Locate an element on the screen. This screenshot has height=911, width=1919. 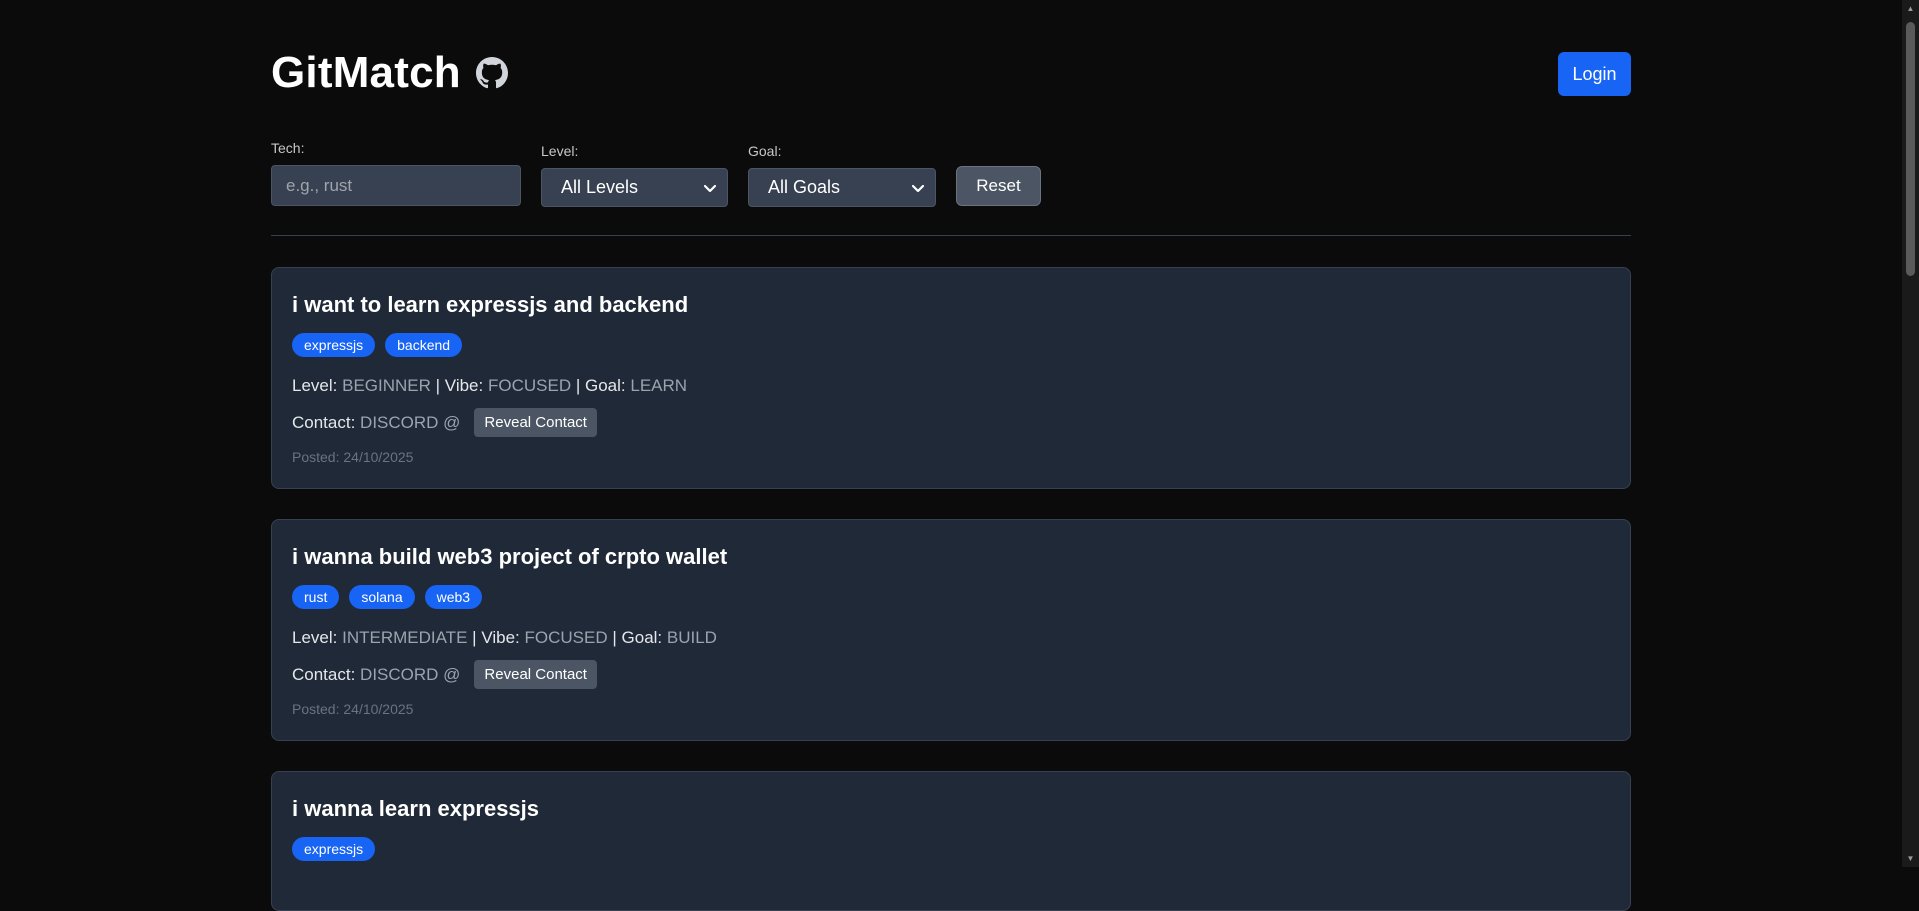
divider is located at coordinates (951, 235).